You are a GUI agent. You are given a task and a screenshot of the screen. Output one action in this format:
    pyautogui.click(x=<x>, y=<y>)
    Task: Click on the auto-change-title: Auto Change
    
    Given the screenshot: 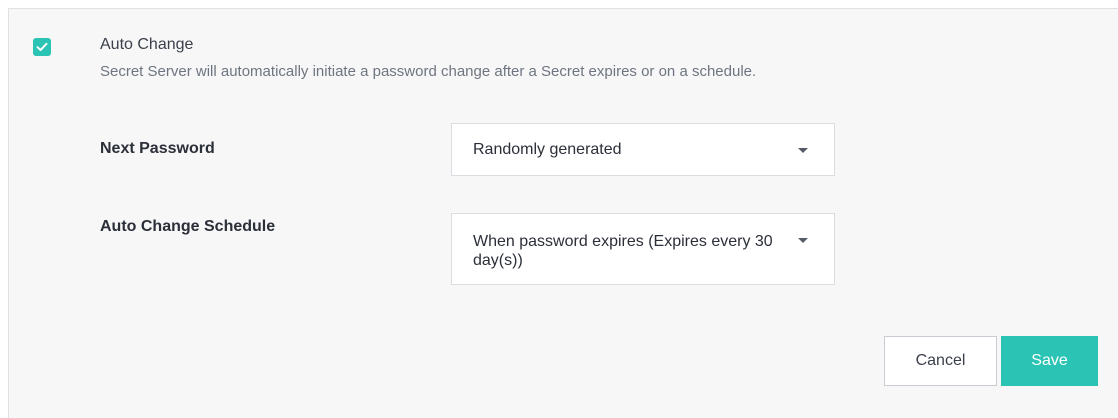 What is the action you would take?
    pyautogui.click(x=147, y=44)
    